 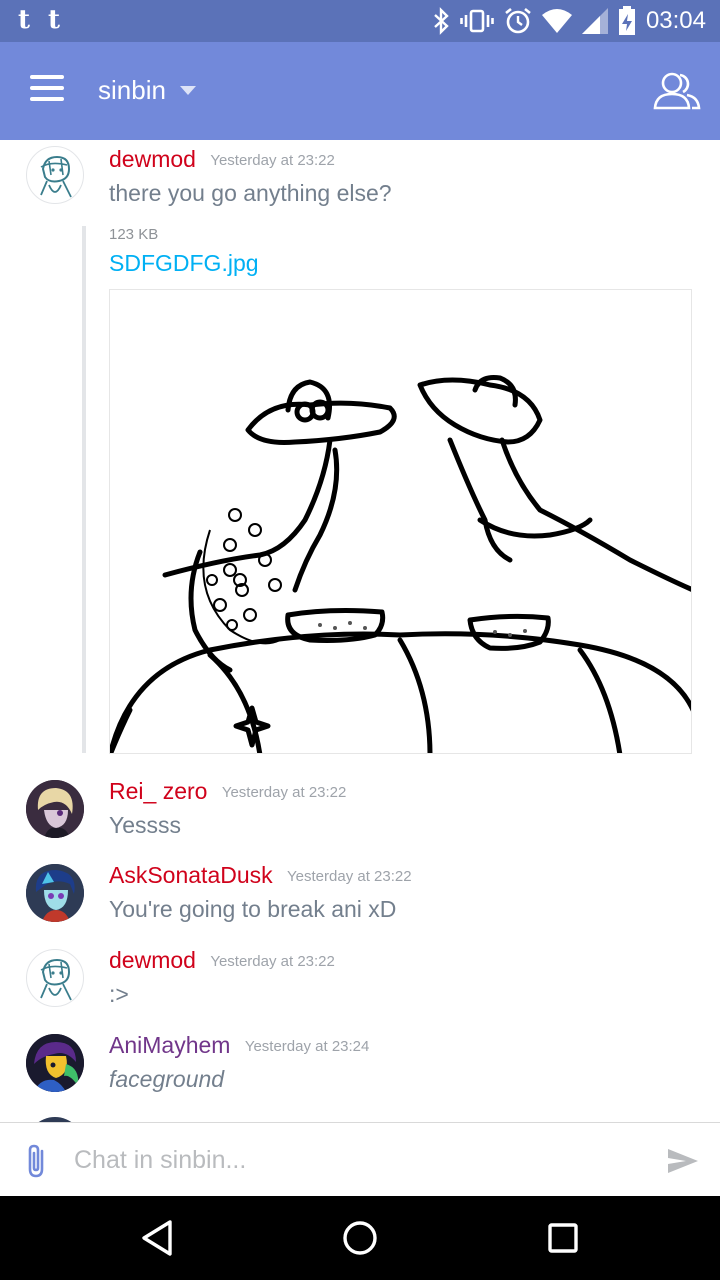 What do you see at coordinates (48, 89) in the screenshot?
I see `hamburger-menu-icon` at bounding box center [48, 89].